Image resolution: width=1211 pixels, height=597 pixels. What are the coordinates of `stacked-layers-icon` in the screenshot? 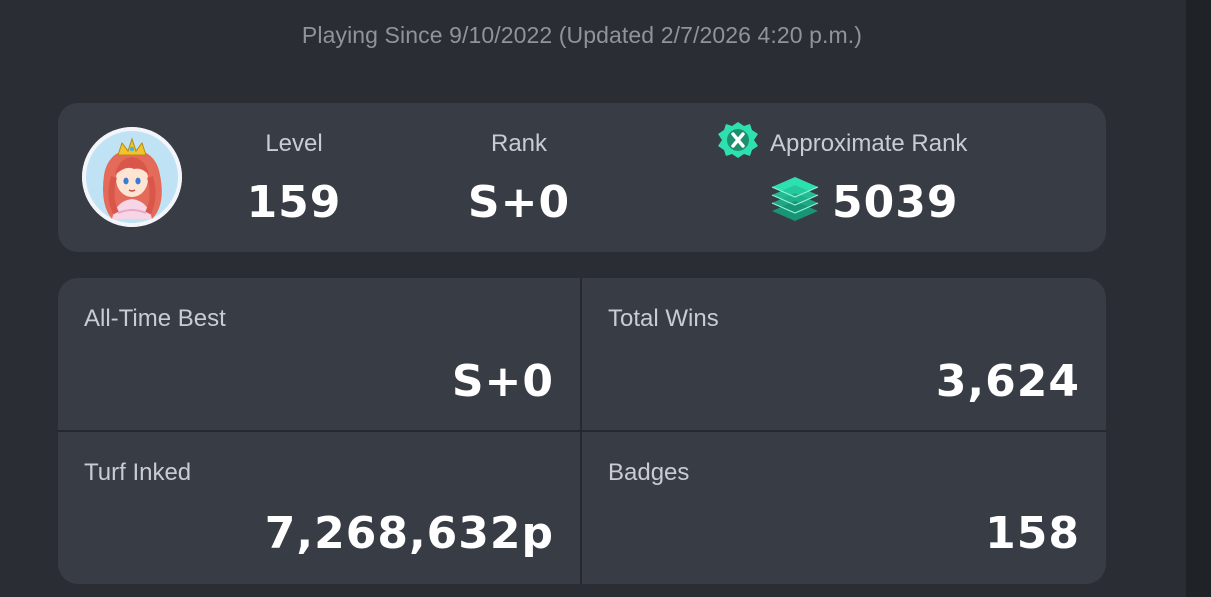 It's located at (795, 200).